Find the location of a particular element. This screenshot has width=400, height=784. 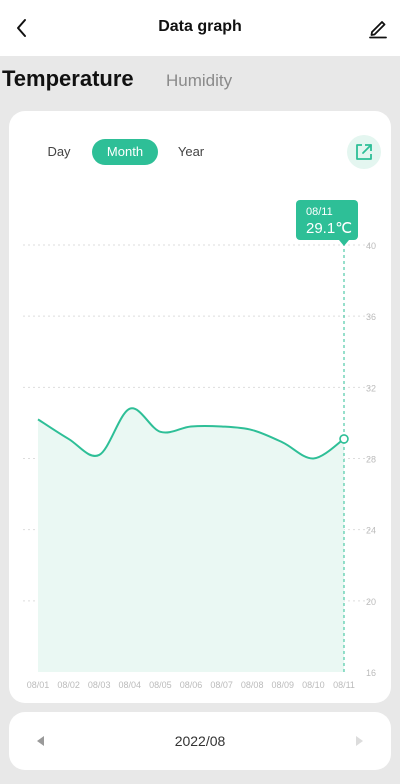

x-tick-label: 08/06 is located at coordinates (191, 685).